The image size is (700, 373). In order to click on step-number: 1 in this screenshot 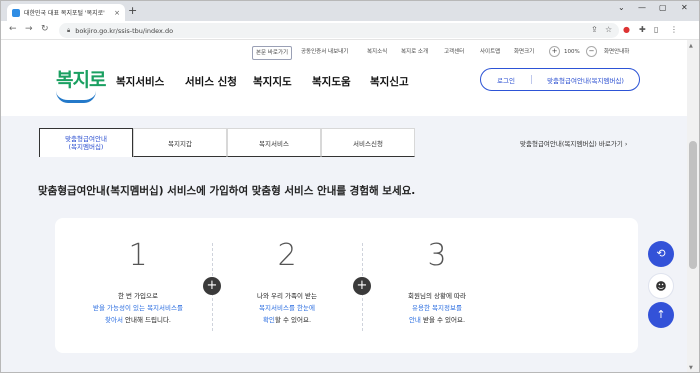, I will do `click(138, 255)`.